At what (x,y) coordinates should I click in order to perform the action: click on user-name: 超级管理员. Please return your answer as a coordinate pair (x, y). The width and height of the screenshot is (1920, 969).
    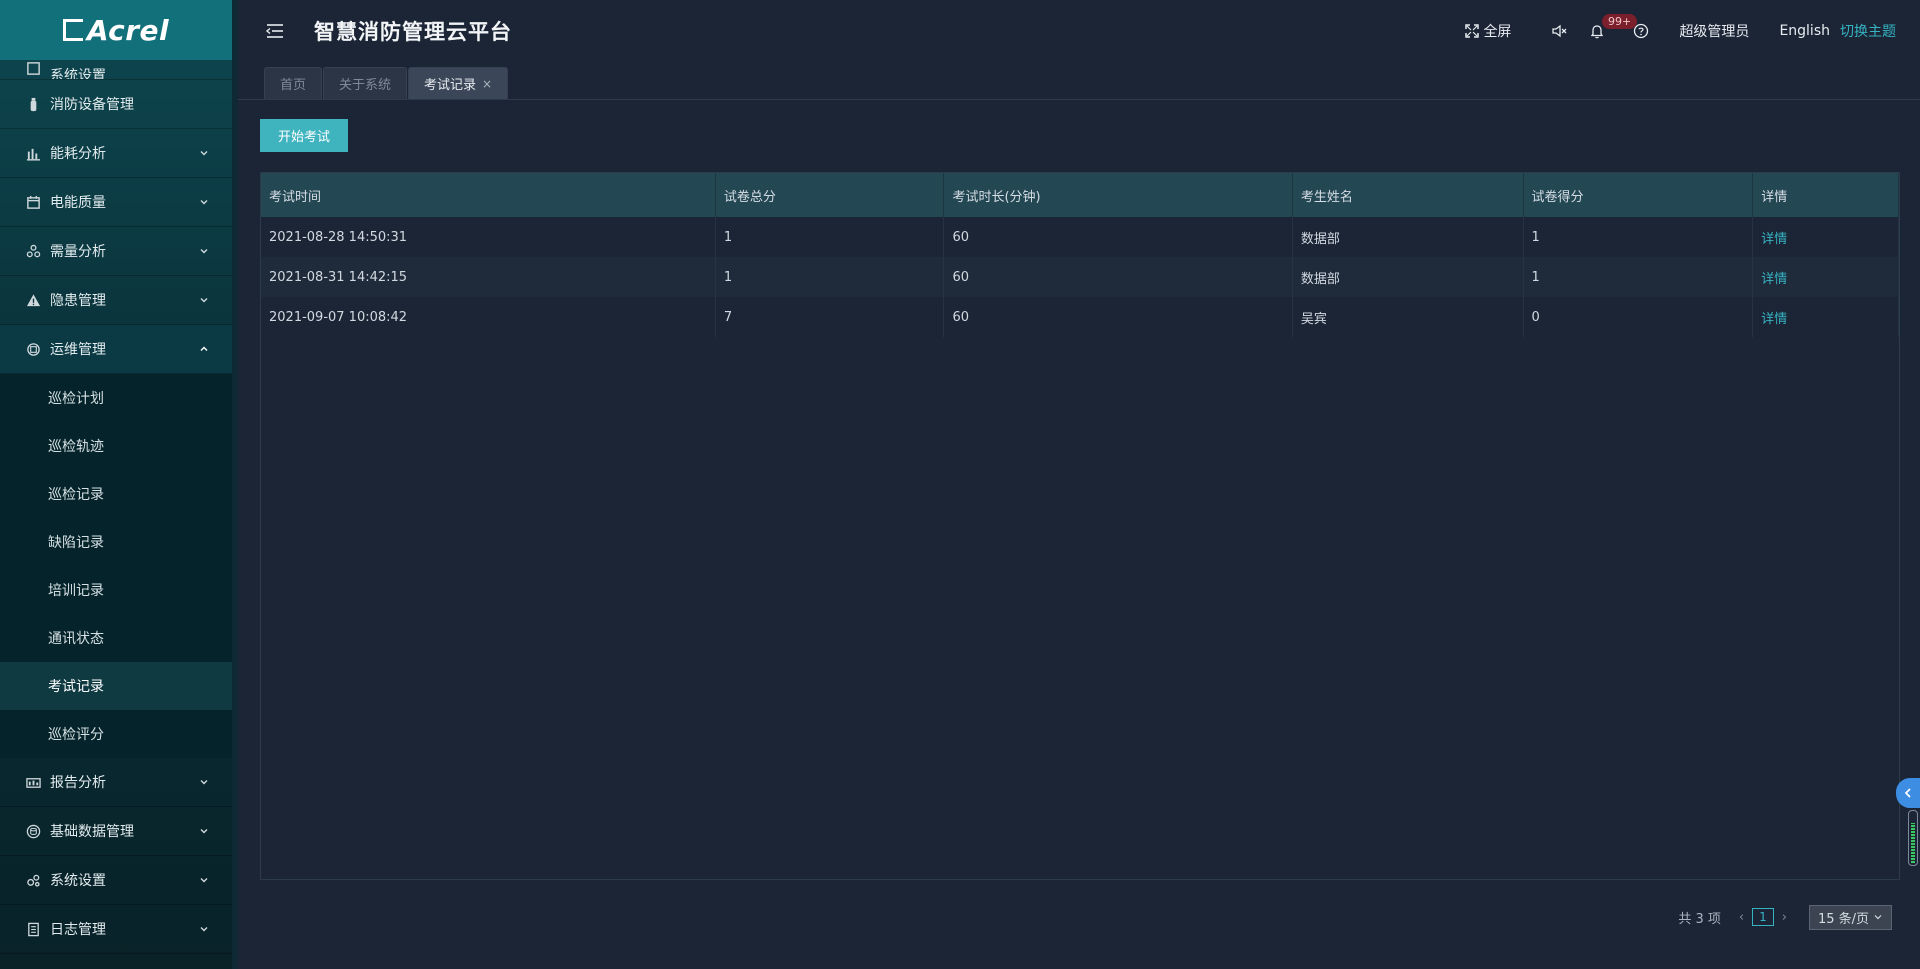
    Looking at the image, I should click on (1714, 31).